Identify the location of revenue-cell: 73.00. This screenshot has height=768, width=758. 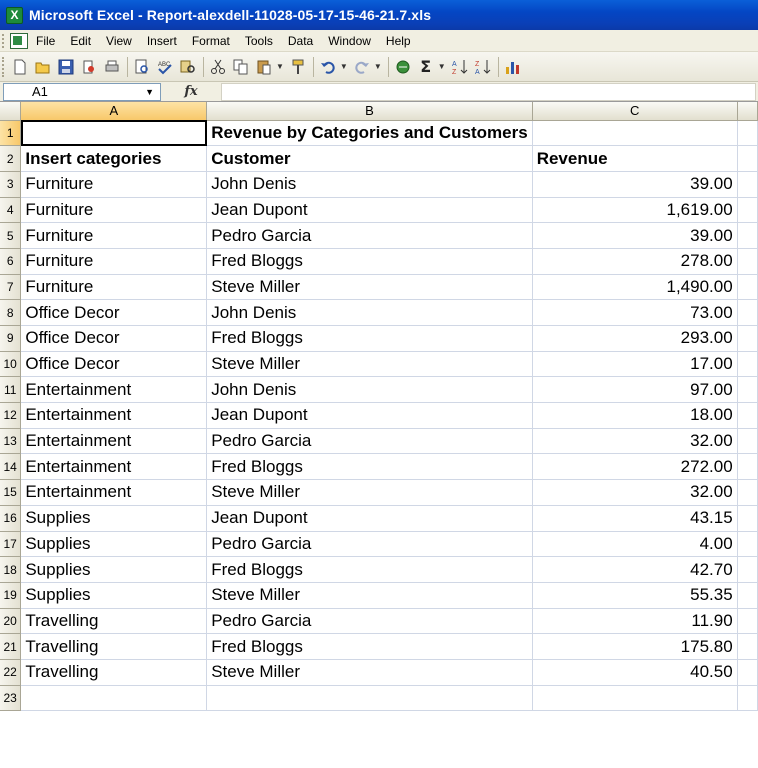
(635, 312).